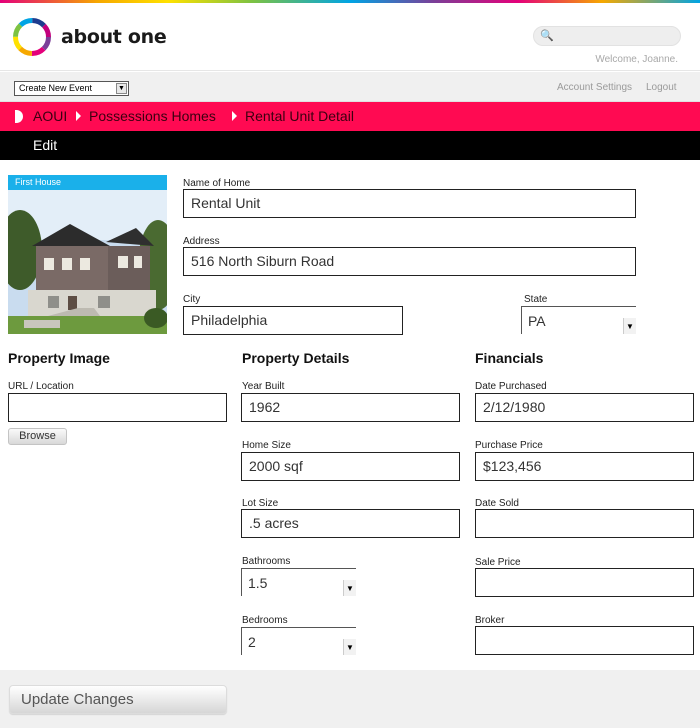 The width and height of the screenshot is (700, 728). I want to click on state-select: PA ▼, so click(578, 320).